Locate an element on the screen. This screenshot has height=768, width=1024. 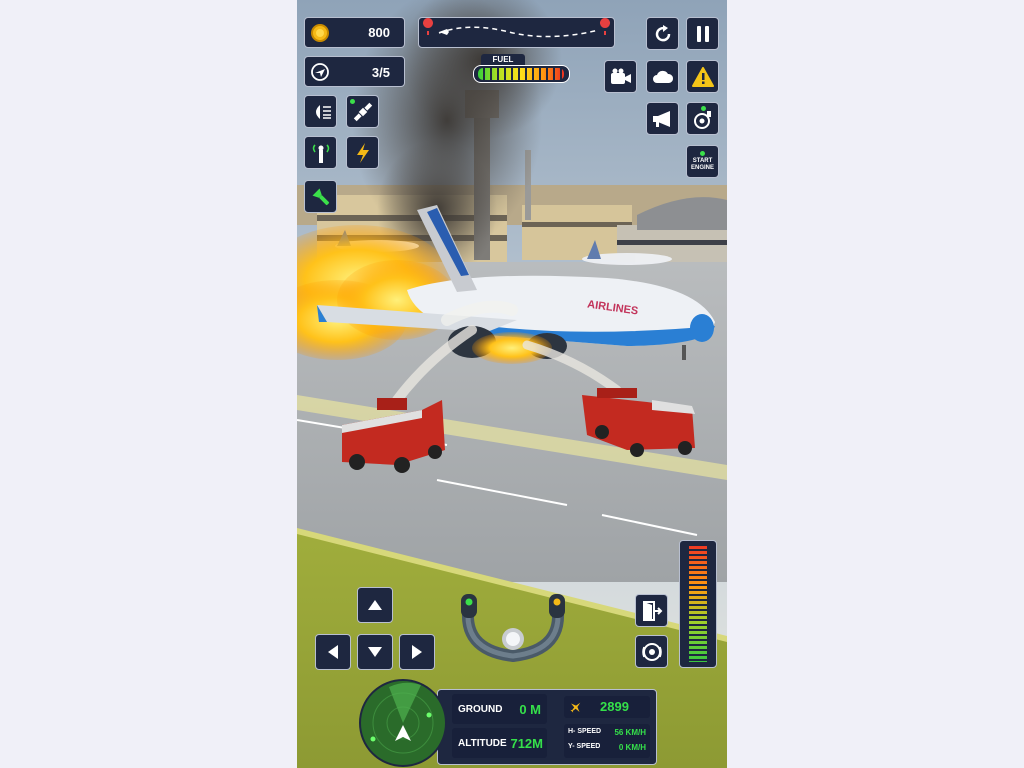
start-engine-button: START ENGINE is located at coordinates (702, 161).